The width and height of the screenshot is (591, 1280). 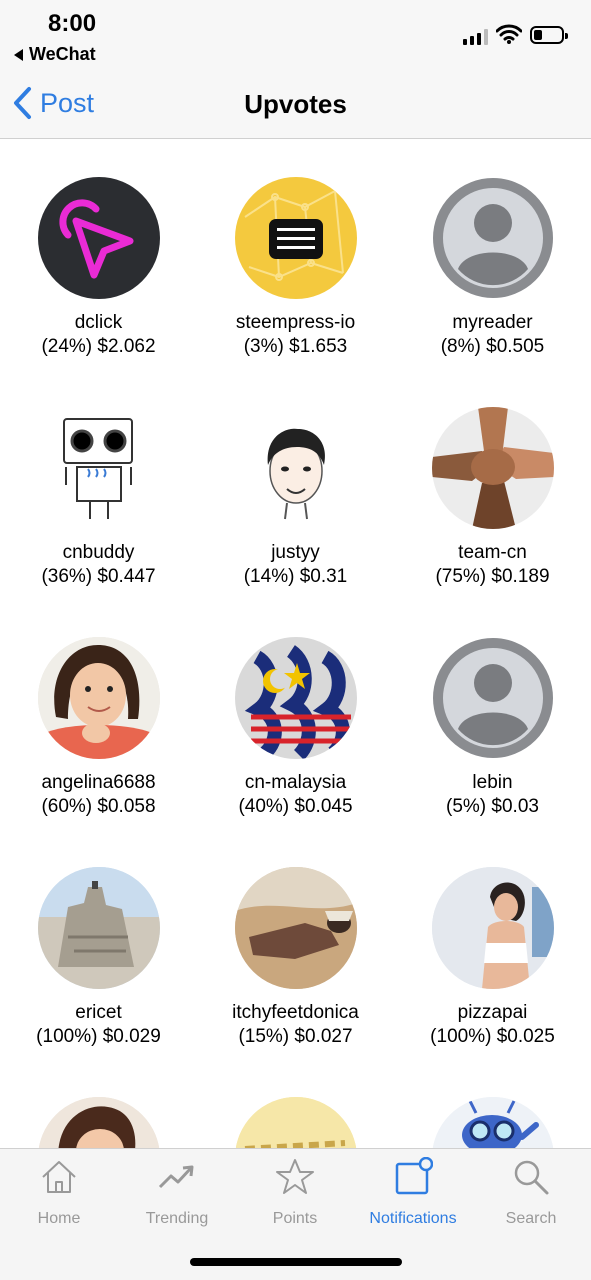 I want to click on steempress-logo-icon, so click(x=293, y=235).